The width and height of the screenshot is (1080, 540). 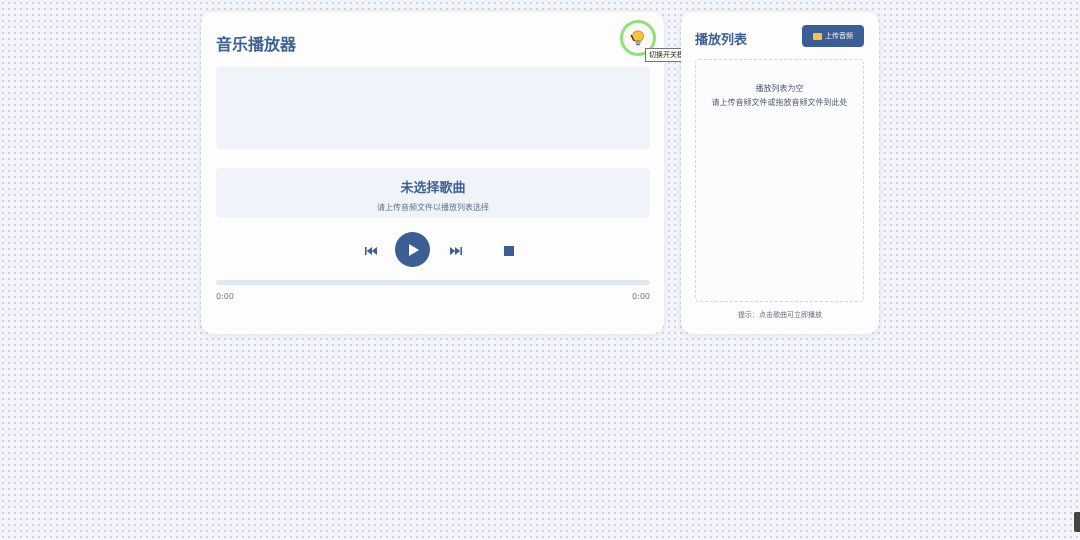 What do you see at coordinates (638, 38) in the screenshot?
I see `lightbulb-icon` at bounding box center [638, 38].